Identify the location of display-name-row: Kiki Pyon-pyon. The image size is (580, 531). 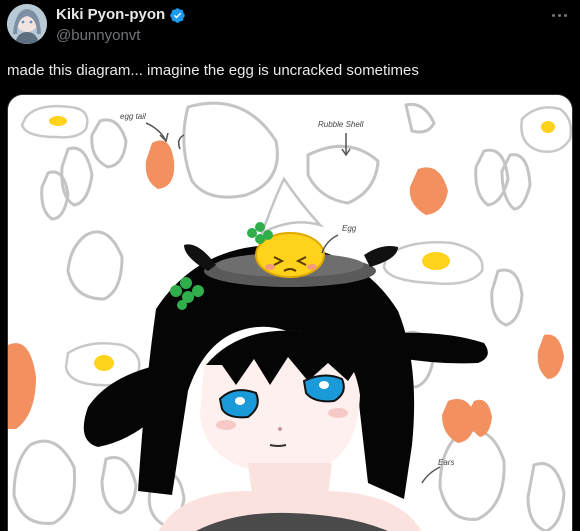
(121, 15).